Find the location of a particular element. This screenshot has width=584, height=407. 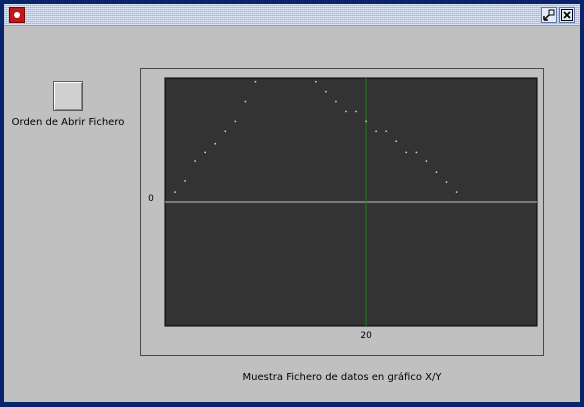

restore-icon is located at coordinates (549, 15).